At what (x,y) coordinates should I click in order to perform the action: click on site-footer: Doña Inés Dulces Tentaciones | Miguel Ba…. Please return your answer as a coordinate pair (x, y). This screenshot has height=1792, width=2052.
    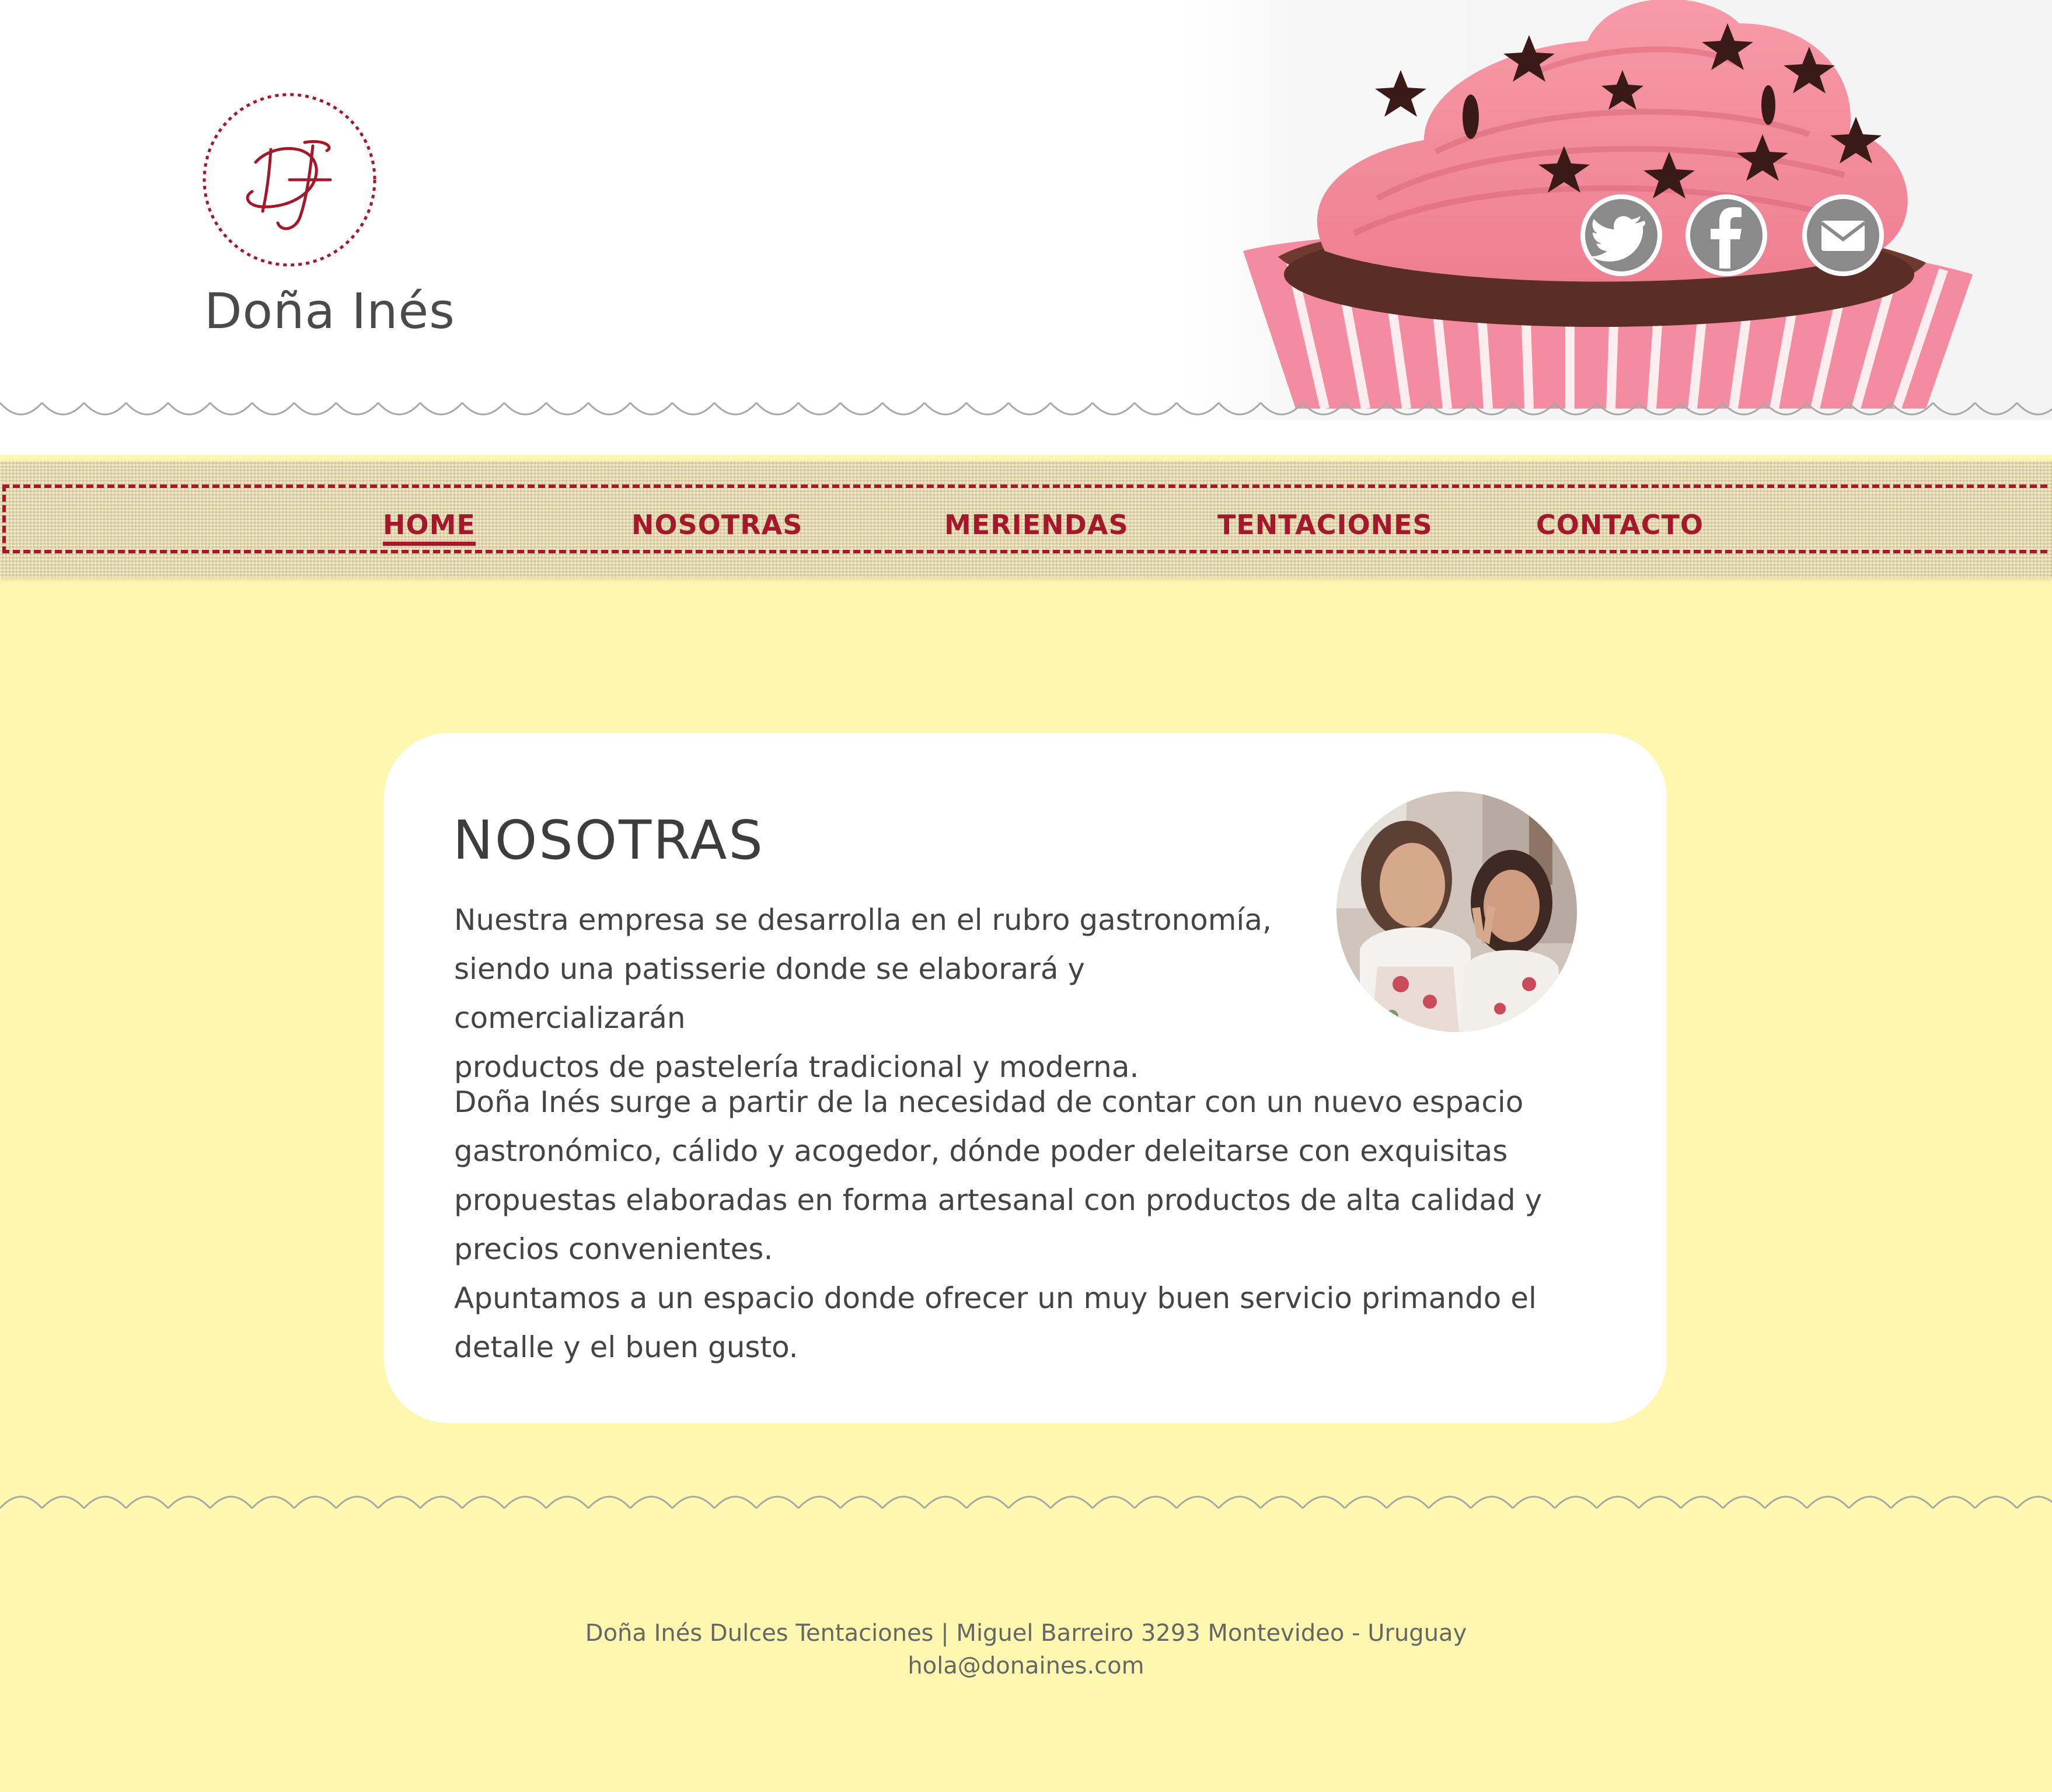
    Looking at the image, I should click on (1026, 1649).